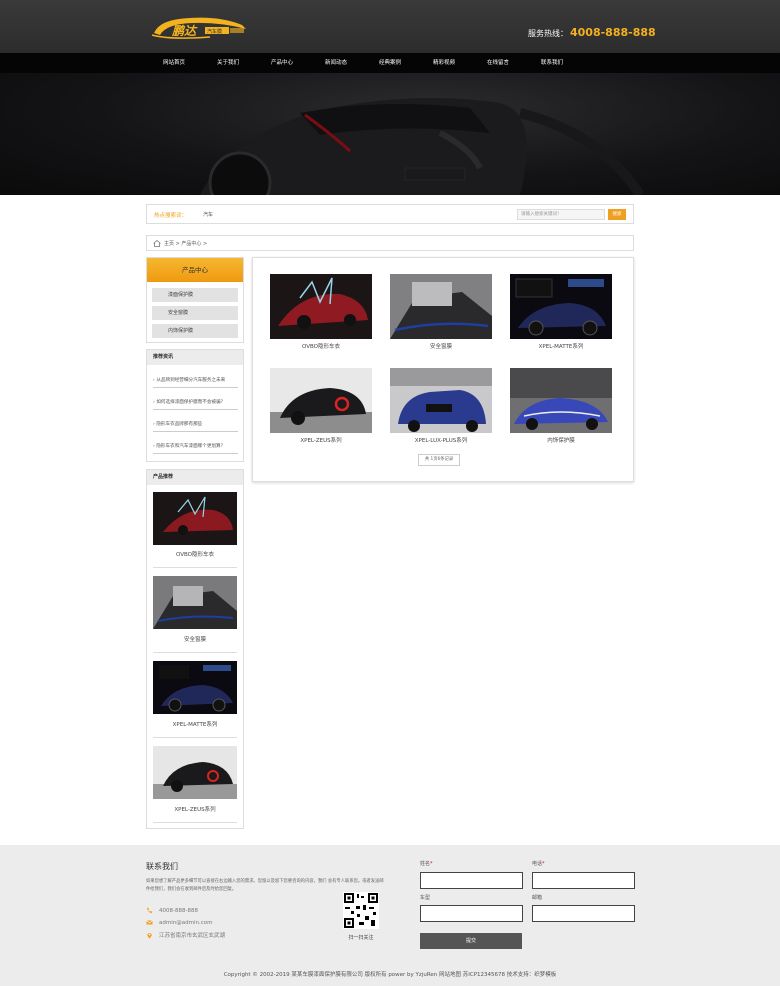 The height and width of the screenshot is (986, 780). Describe the element at coordinates (561, 440) in the screenshot. I see `product-caption: 内饰保护膜` at that location.